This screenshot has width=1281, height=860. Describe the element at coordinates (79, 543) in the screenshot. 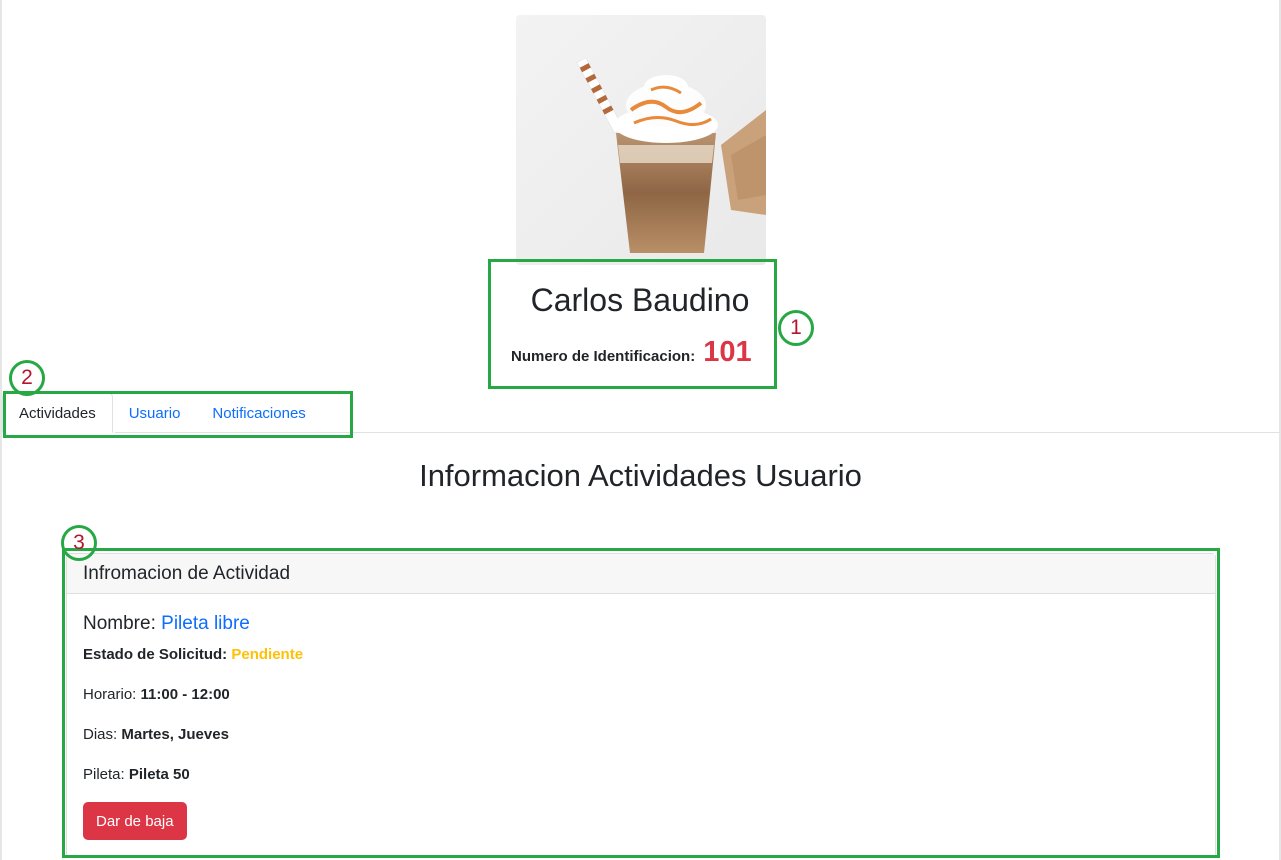

I see `annotation-marker-3: 3` at that location.